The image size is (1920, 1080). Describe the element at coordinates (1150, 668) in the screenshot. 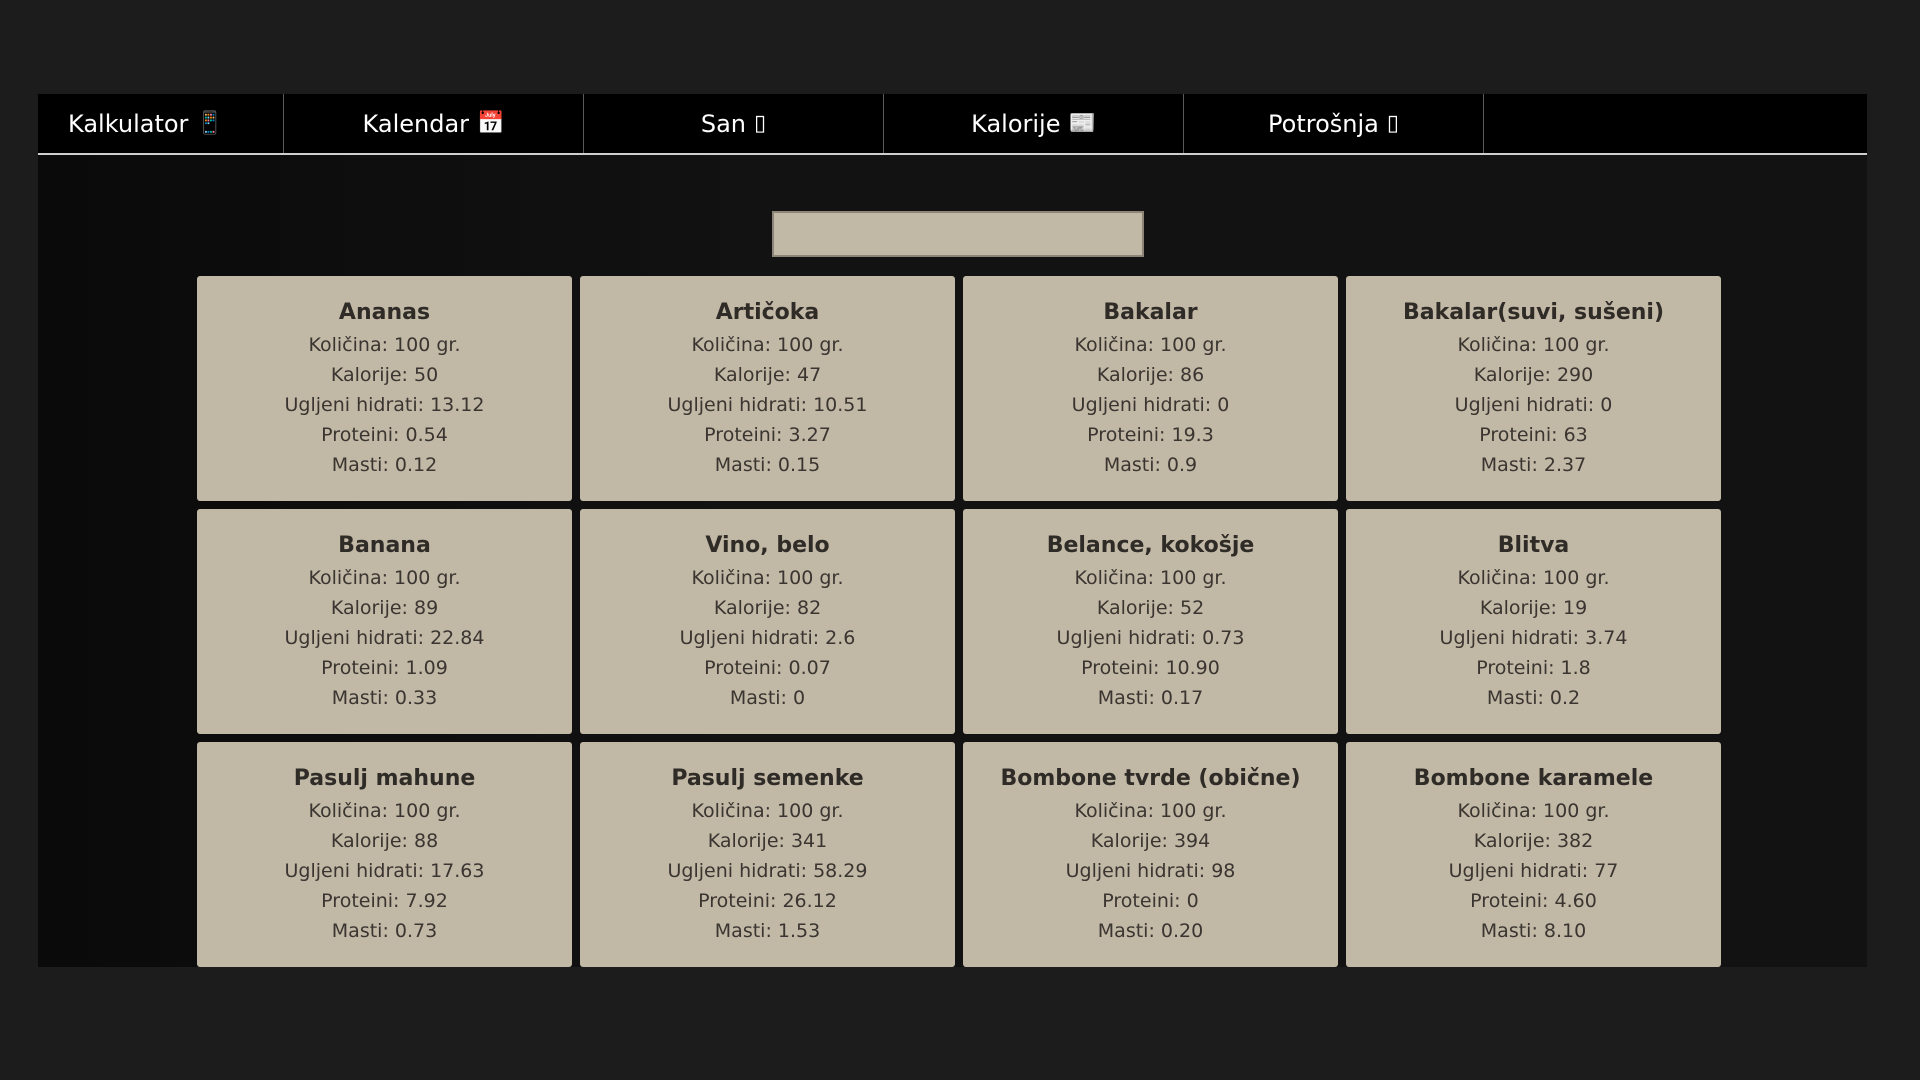

I see `food-proteins: Proteini: 10.90` at that location.